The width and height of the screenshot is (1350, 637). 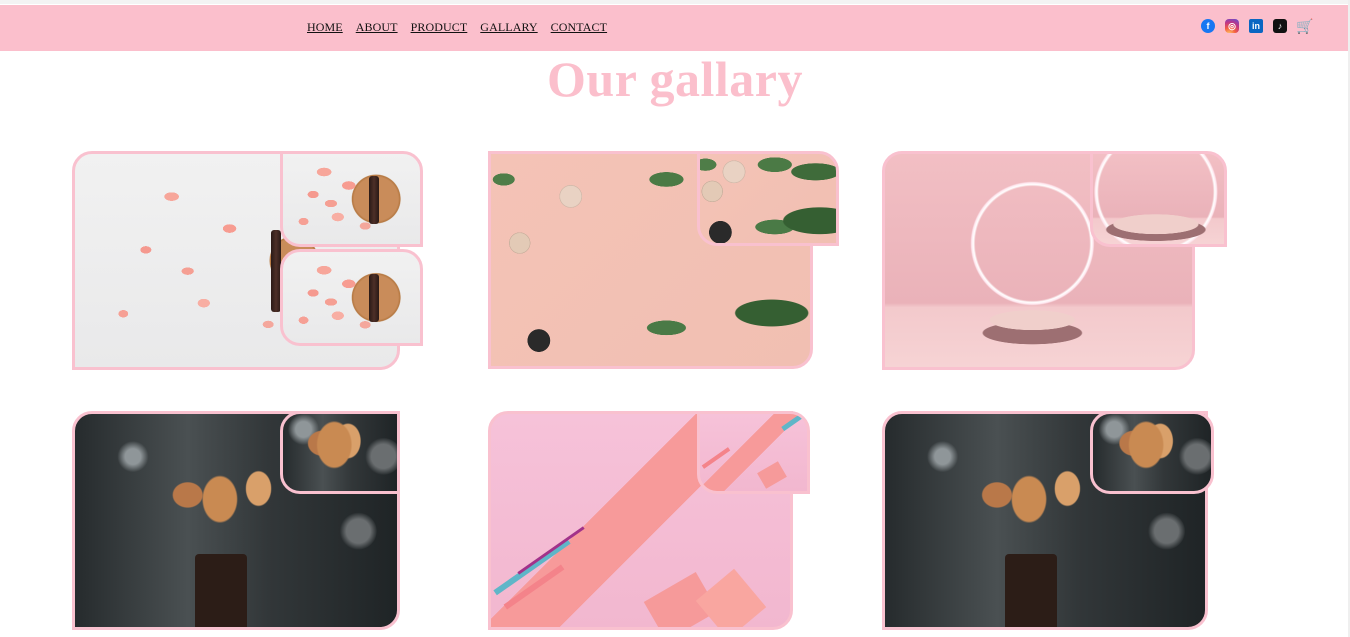 I want to click on nav-links: HOME ABOUT PRODUCT GALLARY CONTACT, so click(x=463, y=27).